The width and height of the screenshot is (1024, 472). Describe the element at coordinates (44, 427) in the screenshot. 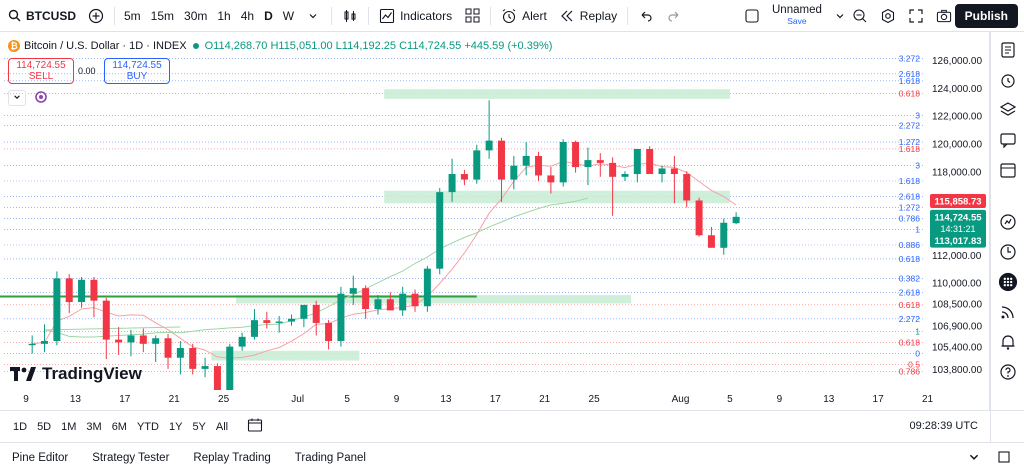

I see `range-5d: 5D` at that location.